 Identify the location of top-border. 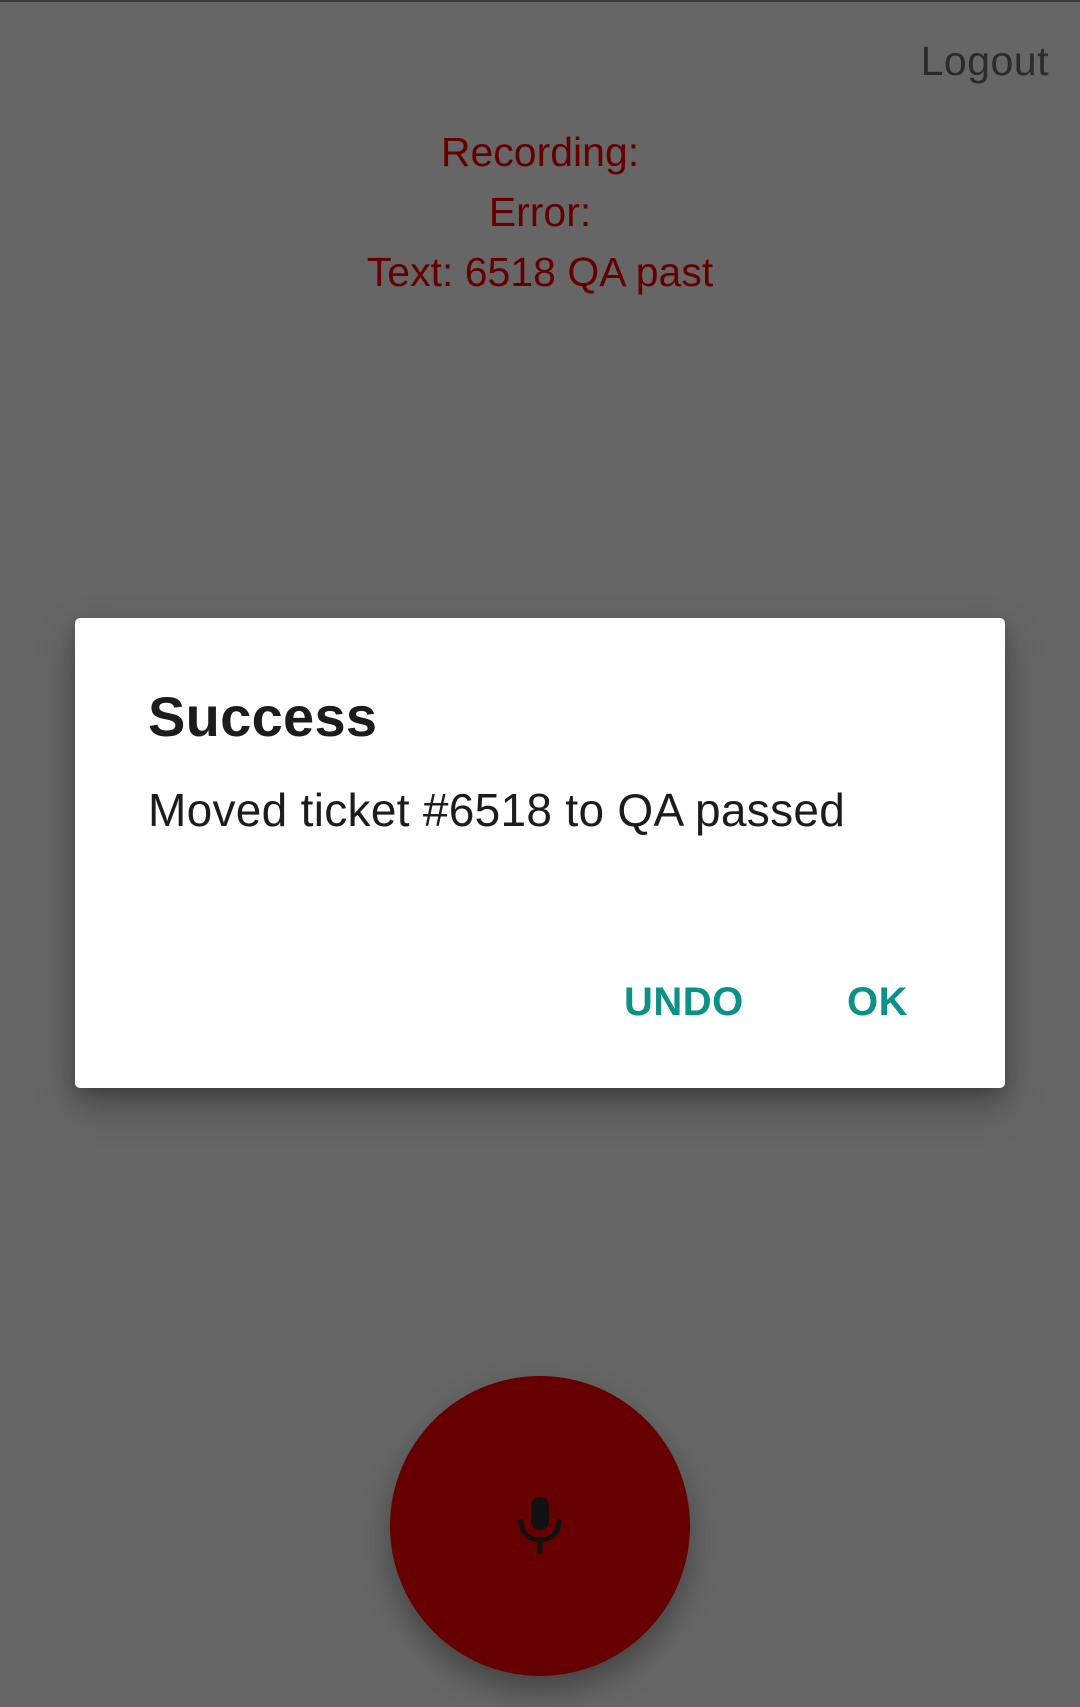
(540, 1).